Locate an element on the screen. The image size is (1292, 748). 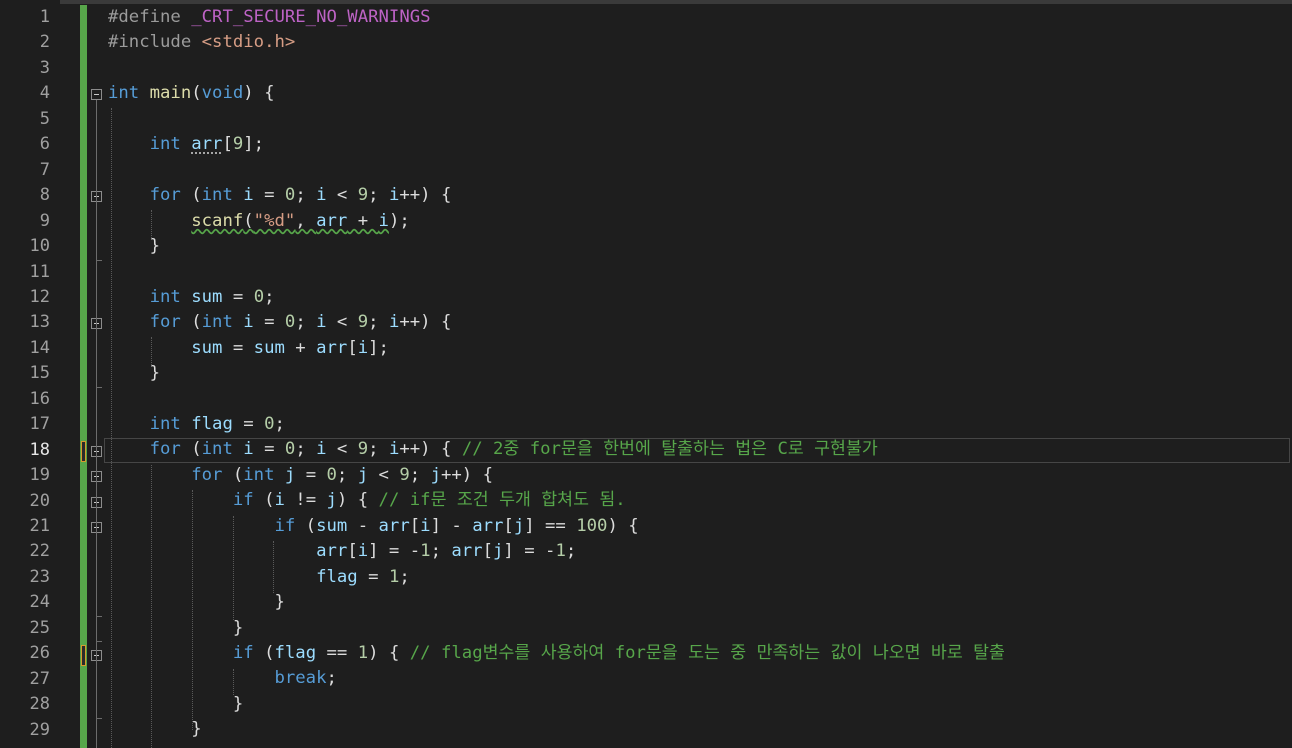
fold-toggle-icon is located at coordinates (96, 94).